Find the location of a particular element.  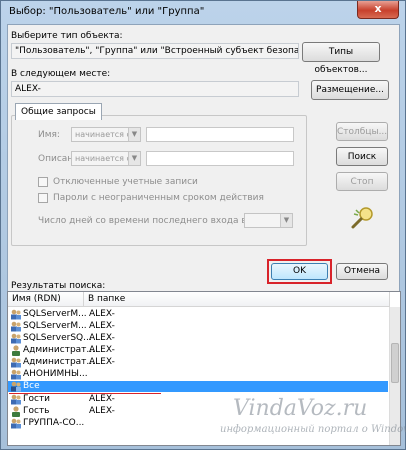

table-row: SQLServerSQ... ALEX- is located at coordinates (198, 338).